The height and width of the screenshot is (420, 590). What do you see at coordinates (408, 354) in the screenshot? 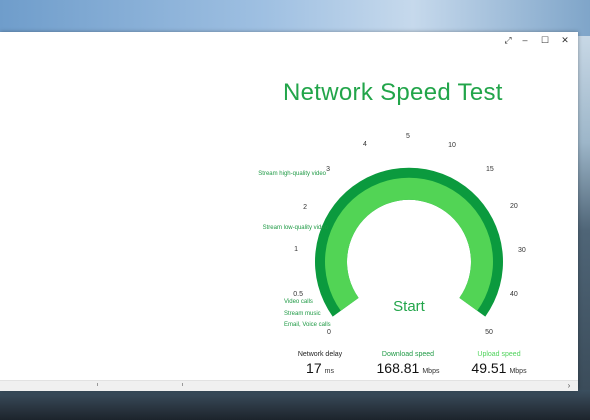
I see `download-speed-label: Download speed` at bounding box center [408, 354].